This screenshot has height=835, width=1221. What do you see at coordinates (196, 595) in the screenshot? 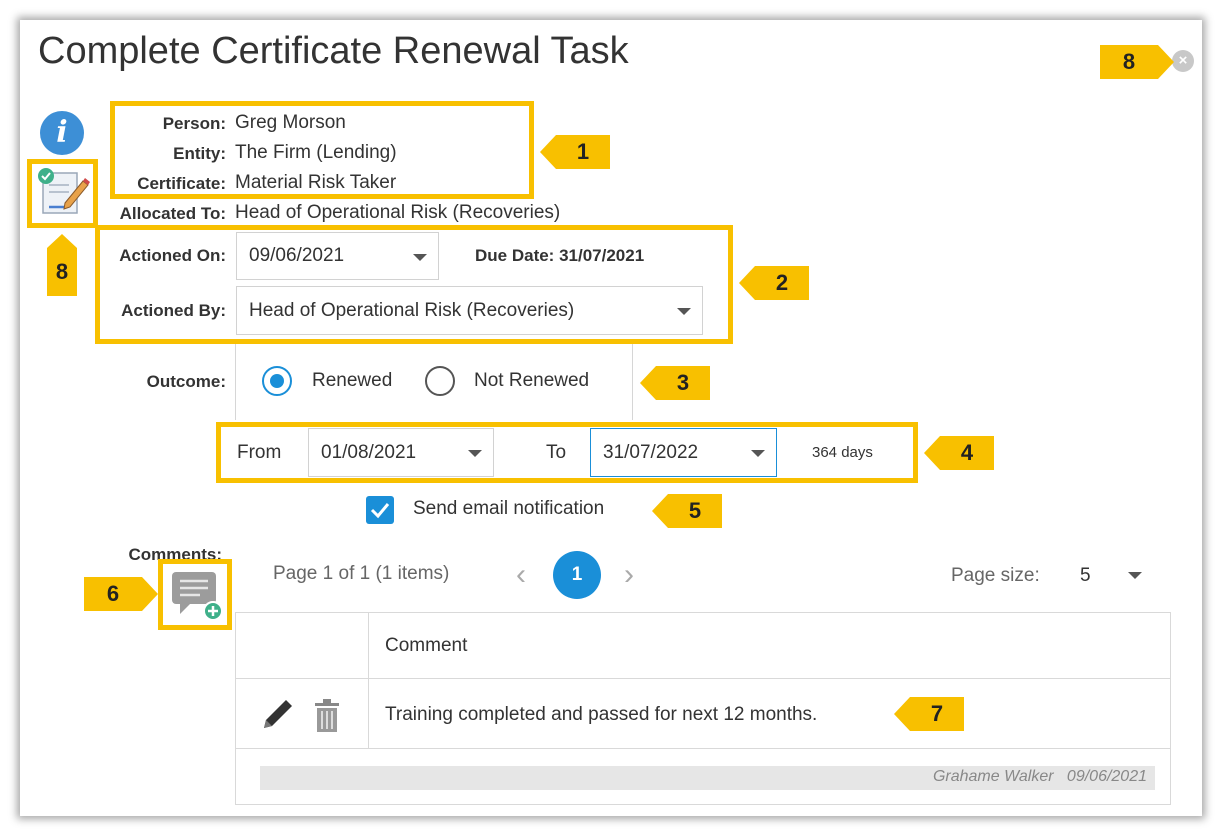
I see `add-comment-icon` at bounding box center [196, 595].